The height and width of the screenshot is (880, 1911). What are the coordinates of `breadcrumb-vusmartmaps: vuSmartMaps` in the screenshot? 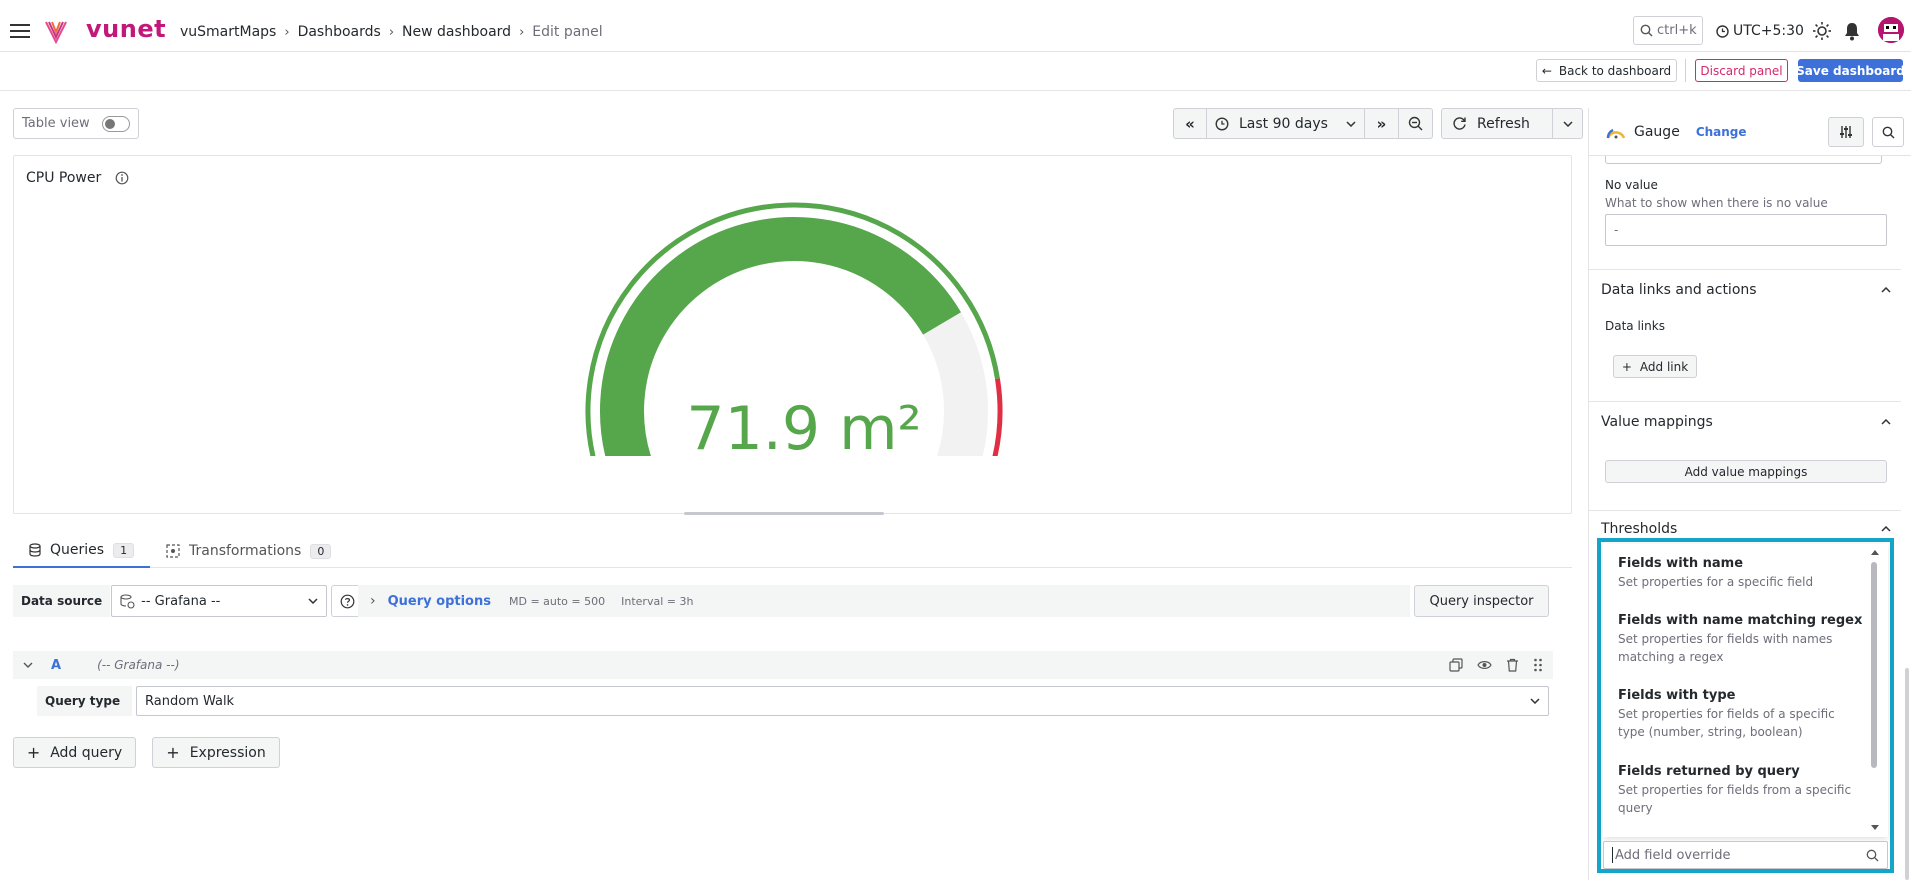 It's located at (228, 32).